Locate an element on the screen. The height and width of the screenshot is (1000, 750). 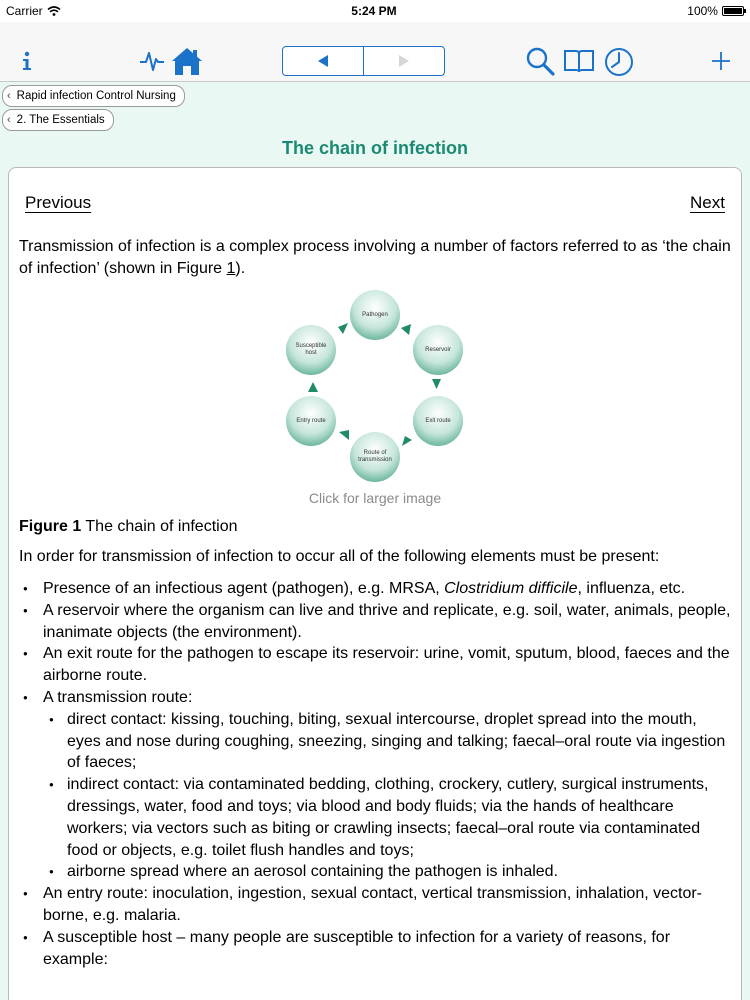
diagram-node-reservoir: Reservoir is located at coordinates (438, 350).